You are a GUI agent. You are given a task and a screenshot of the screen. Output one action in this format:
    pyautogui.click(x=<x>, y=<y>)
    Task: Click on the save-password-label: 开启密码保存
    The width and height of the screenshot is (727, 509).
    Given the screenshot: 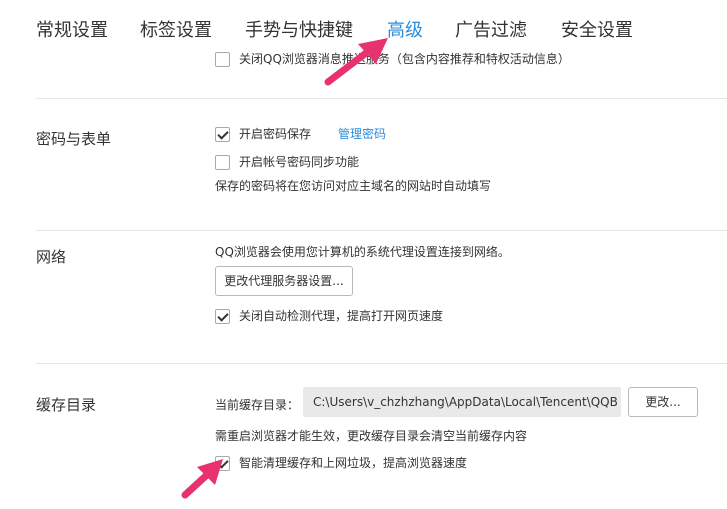 What is the action you would take?
    pyautogui.click(x=275, y=134)
    